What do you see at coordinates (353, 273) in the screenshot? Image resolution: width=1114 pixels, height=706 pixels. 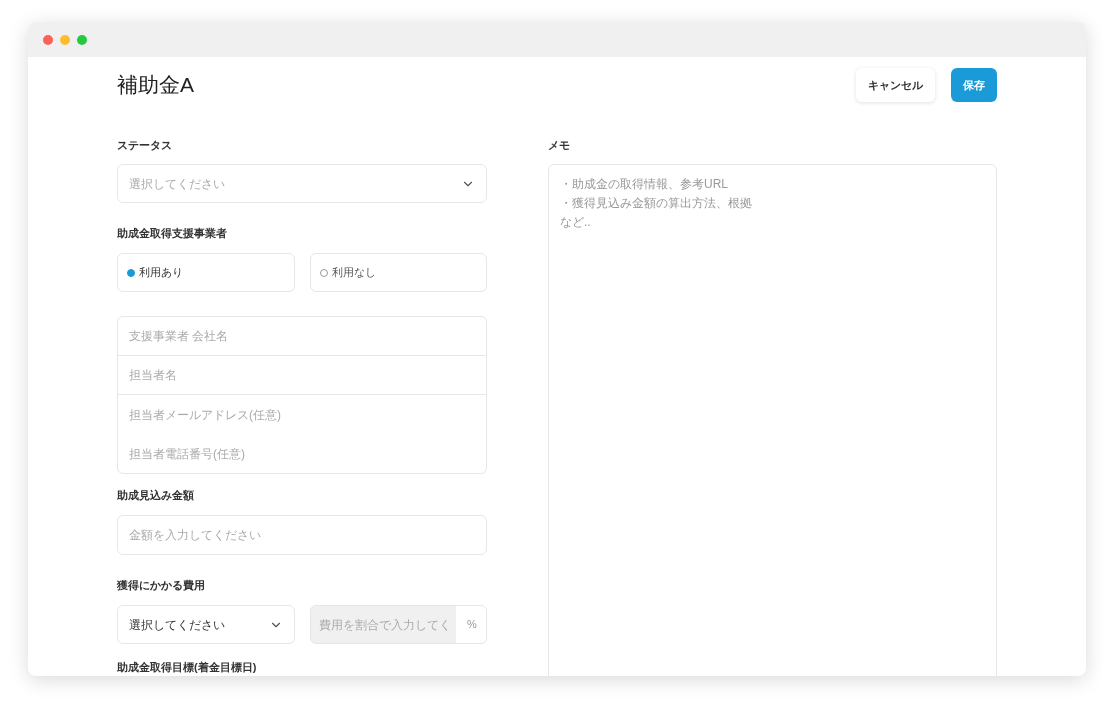 I see `radio-label: 利用なし` at bounding box center [353, 273].